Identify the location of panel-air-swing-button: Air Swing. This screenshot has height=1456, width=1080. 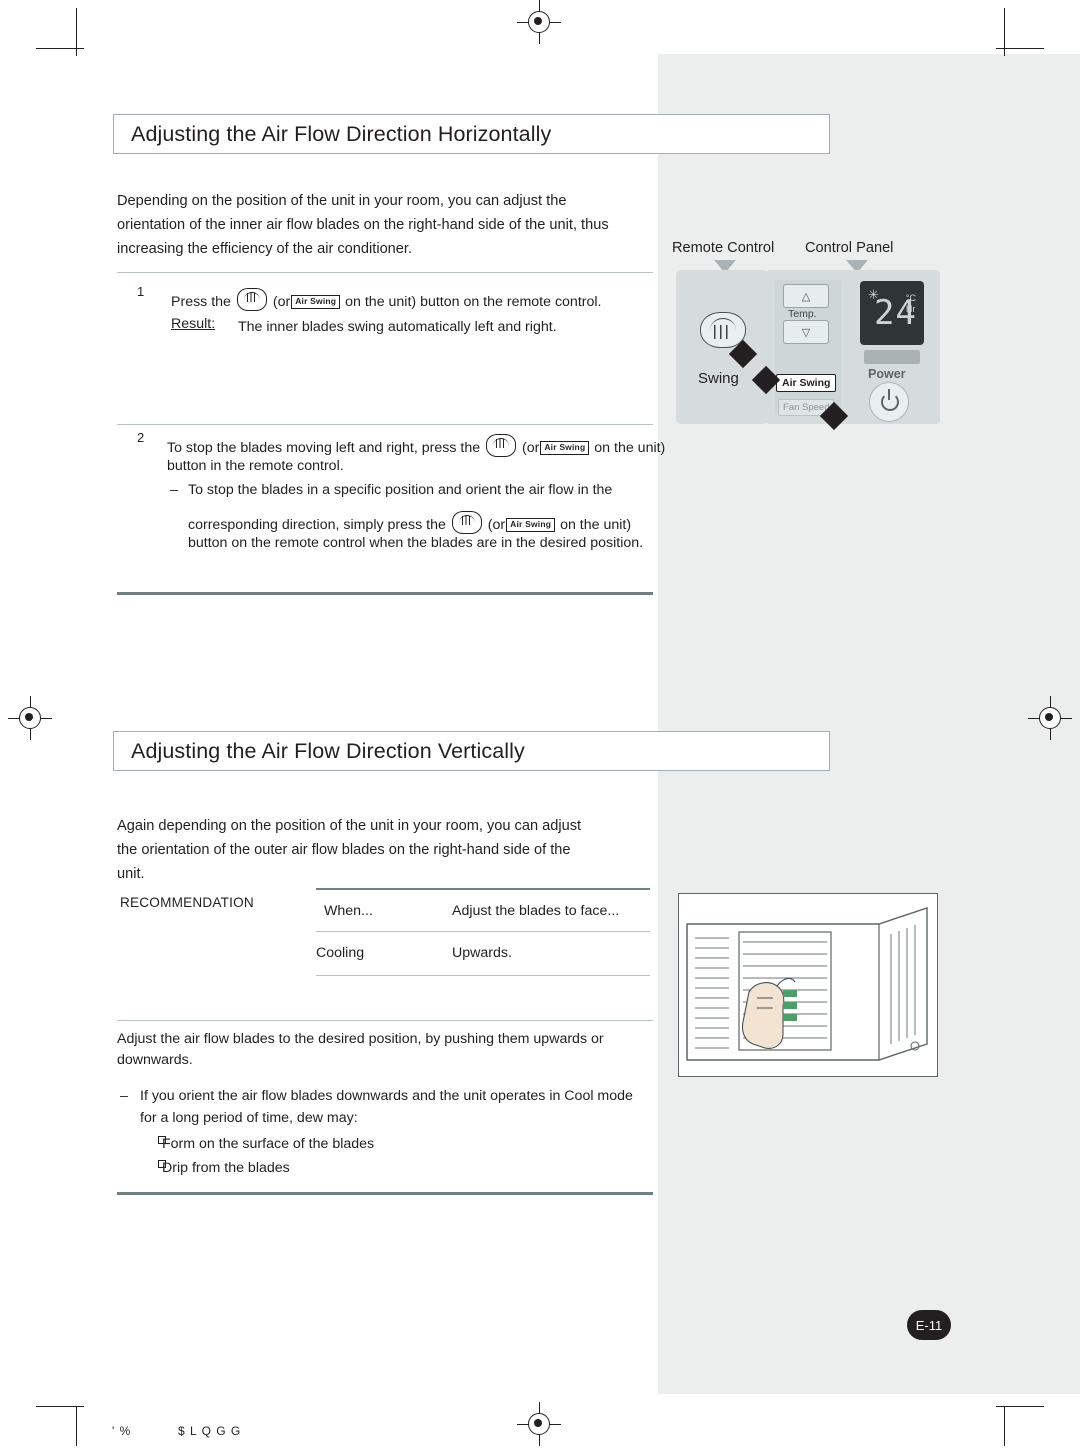
(806, 383).